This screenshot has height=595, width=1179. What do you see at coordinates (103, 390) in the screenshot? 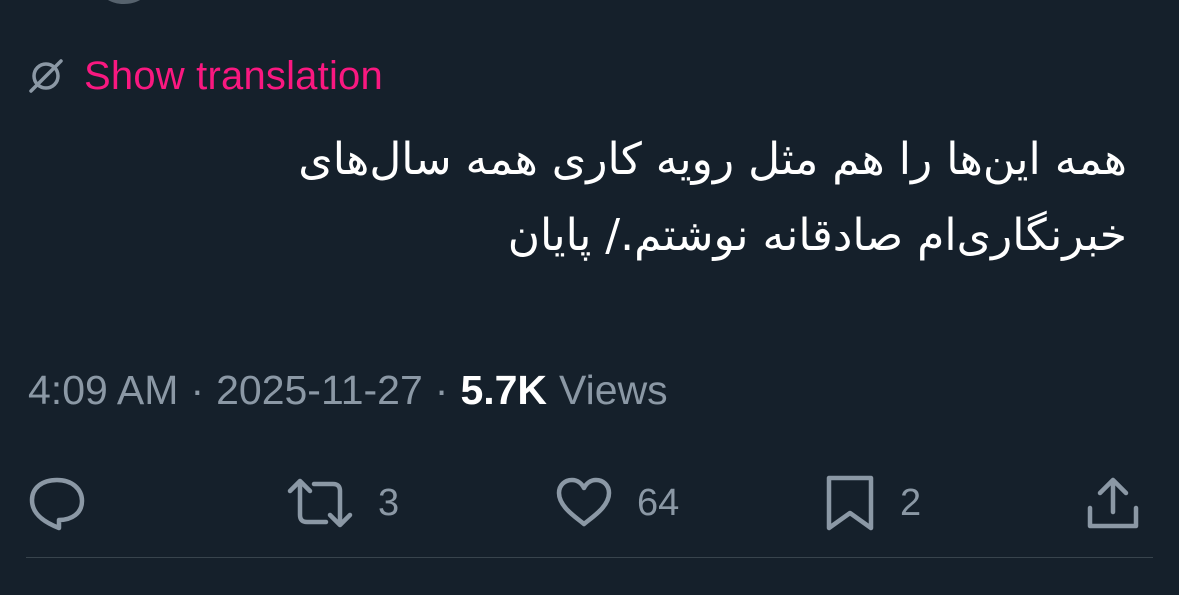
I see `tweet-time: 4:09 AM` at bounding box center [103, 390].